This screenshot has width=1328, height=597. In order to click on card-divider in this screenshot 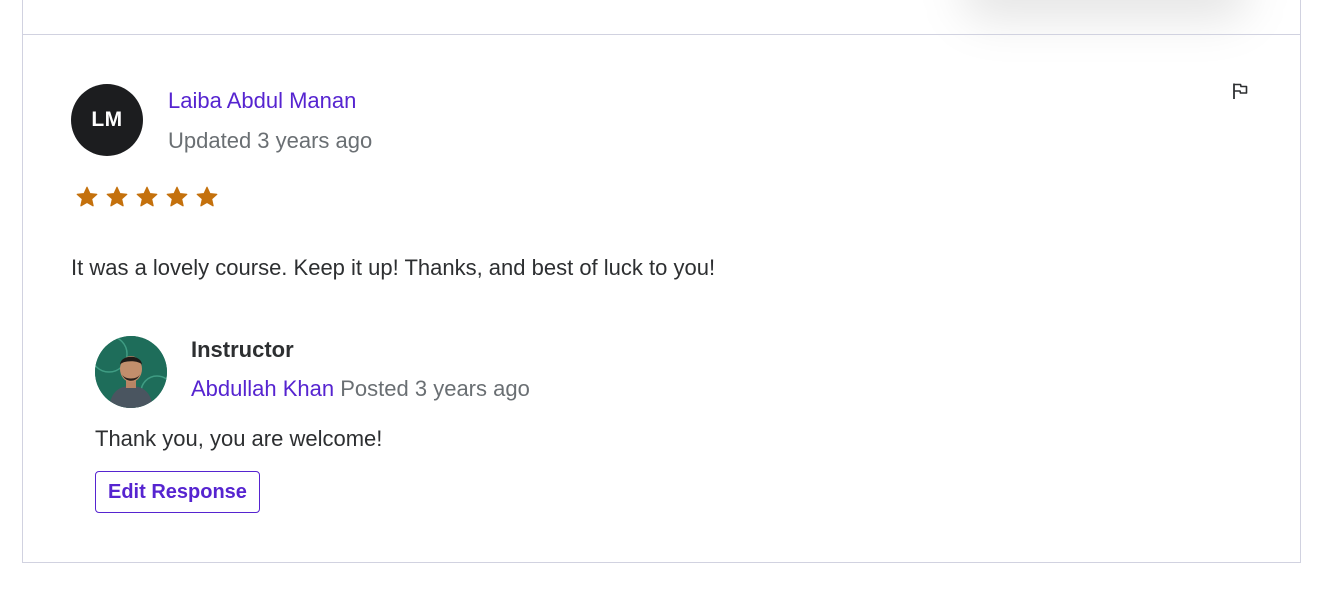, I will do `click(661, 34)`.